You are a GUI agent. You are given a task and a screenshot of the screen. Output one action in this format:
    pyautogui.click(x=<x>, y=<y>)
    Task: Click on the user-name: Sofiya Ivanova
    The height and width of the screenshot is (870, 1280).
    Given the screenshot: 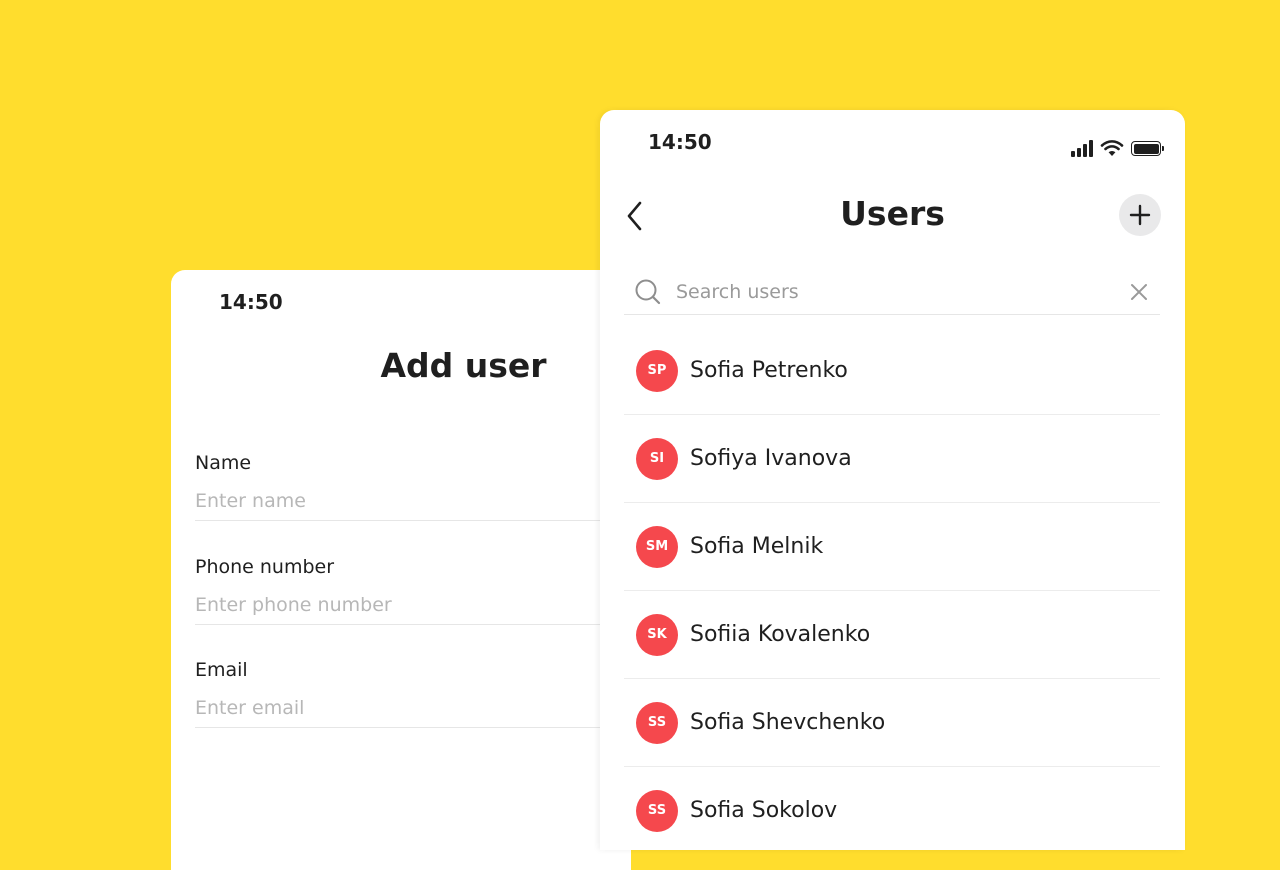 What is the action you would take?
    pyautogui.click(x=771, y=458)
    